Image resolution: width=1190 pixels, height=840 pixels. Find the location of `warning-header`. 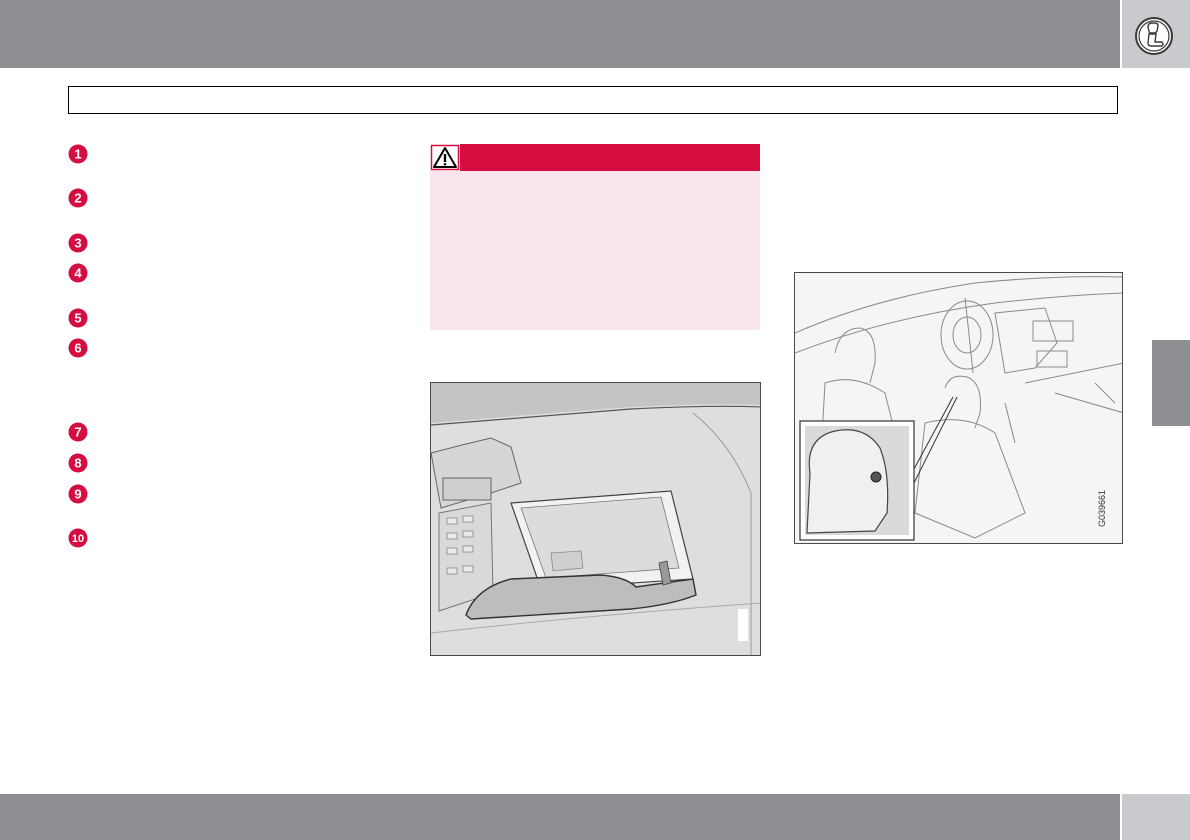

warning-header is located at coordinates (595, 157).